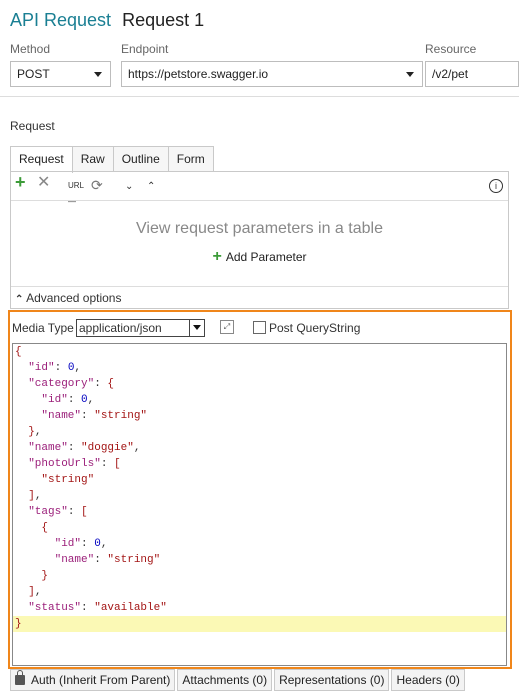 This screenshot has width=519, height=697. What do you see at coordinates (60, 74) in the screenshot?
I see `method-select: POST` at bounding box center [60, 74].